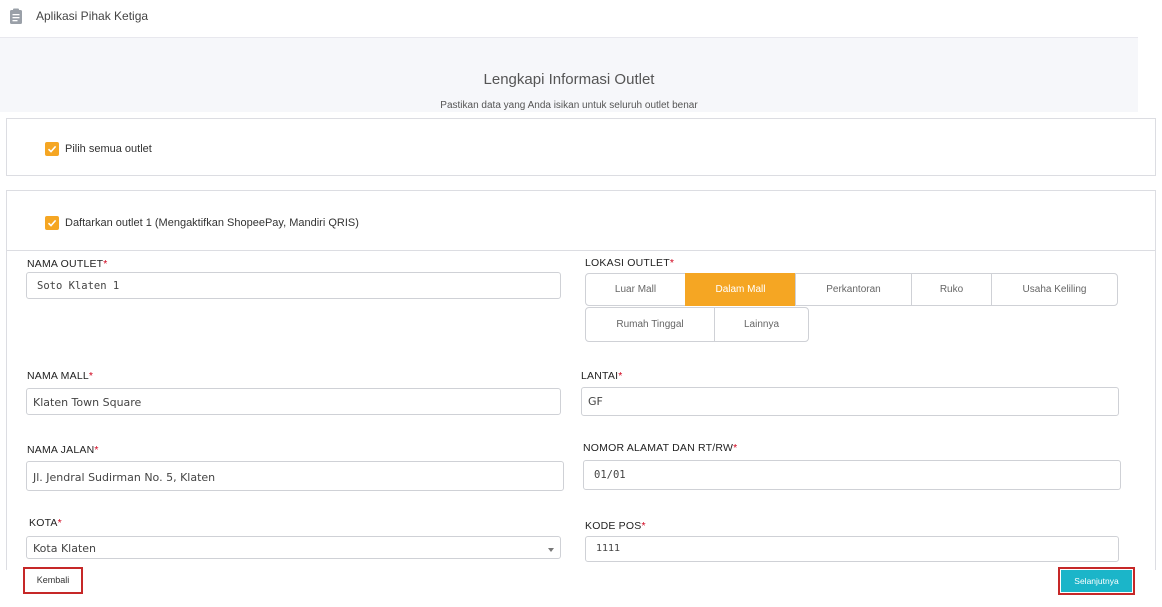 This screenshot has width=1162, height=607. Describe the element at coordinates (16, 16) in the screenshot. I see `clipboard-icon` at that location.